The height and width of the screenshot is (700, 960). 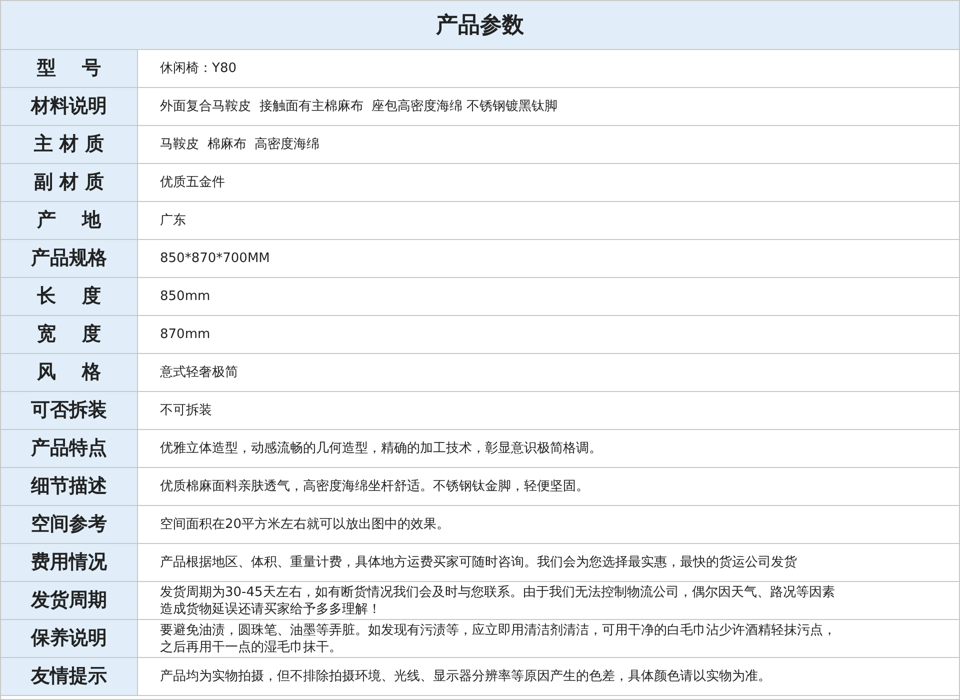 What do you see at coordinates (69, 220) in the screenshot?
I see `row-label: 产 地` at bounding box center [69, 220].